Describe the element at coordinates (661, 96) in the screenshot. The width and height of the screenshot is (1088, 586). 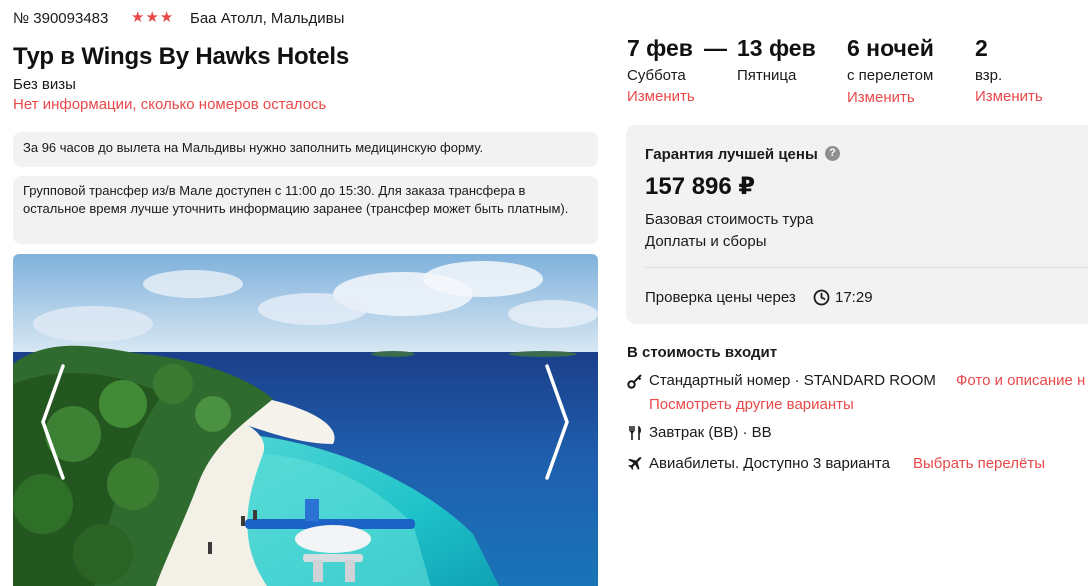
I see `change-dates-link: Изменить` at that location.